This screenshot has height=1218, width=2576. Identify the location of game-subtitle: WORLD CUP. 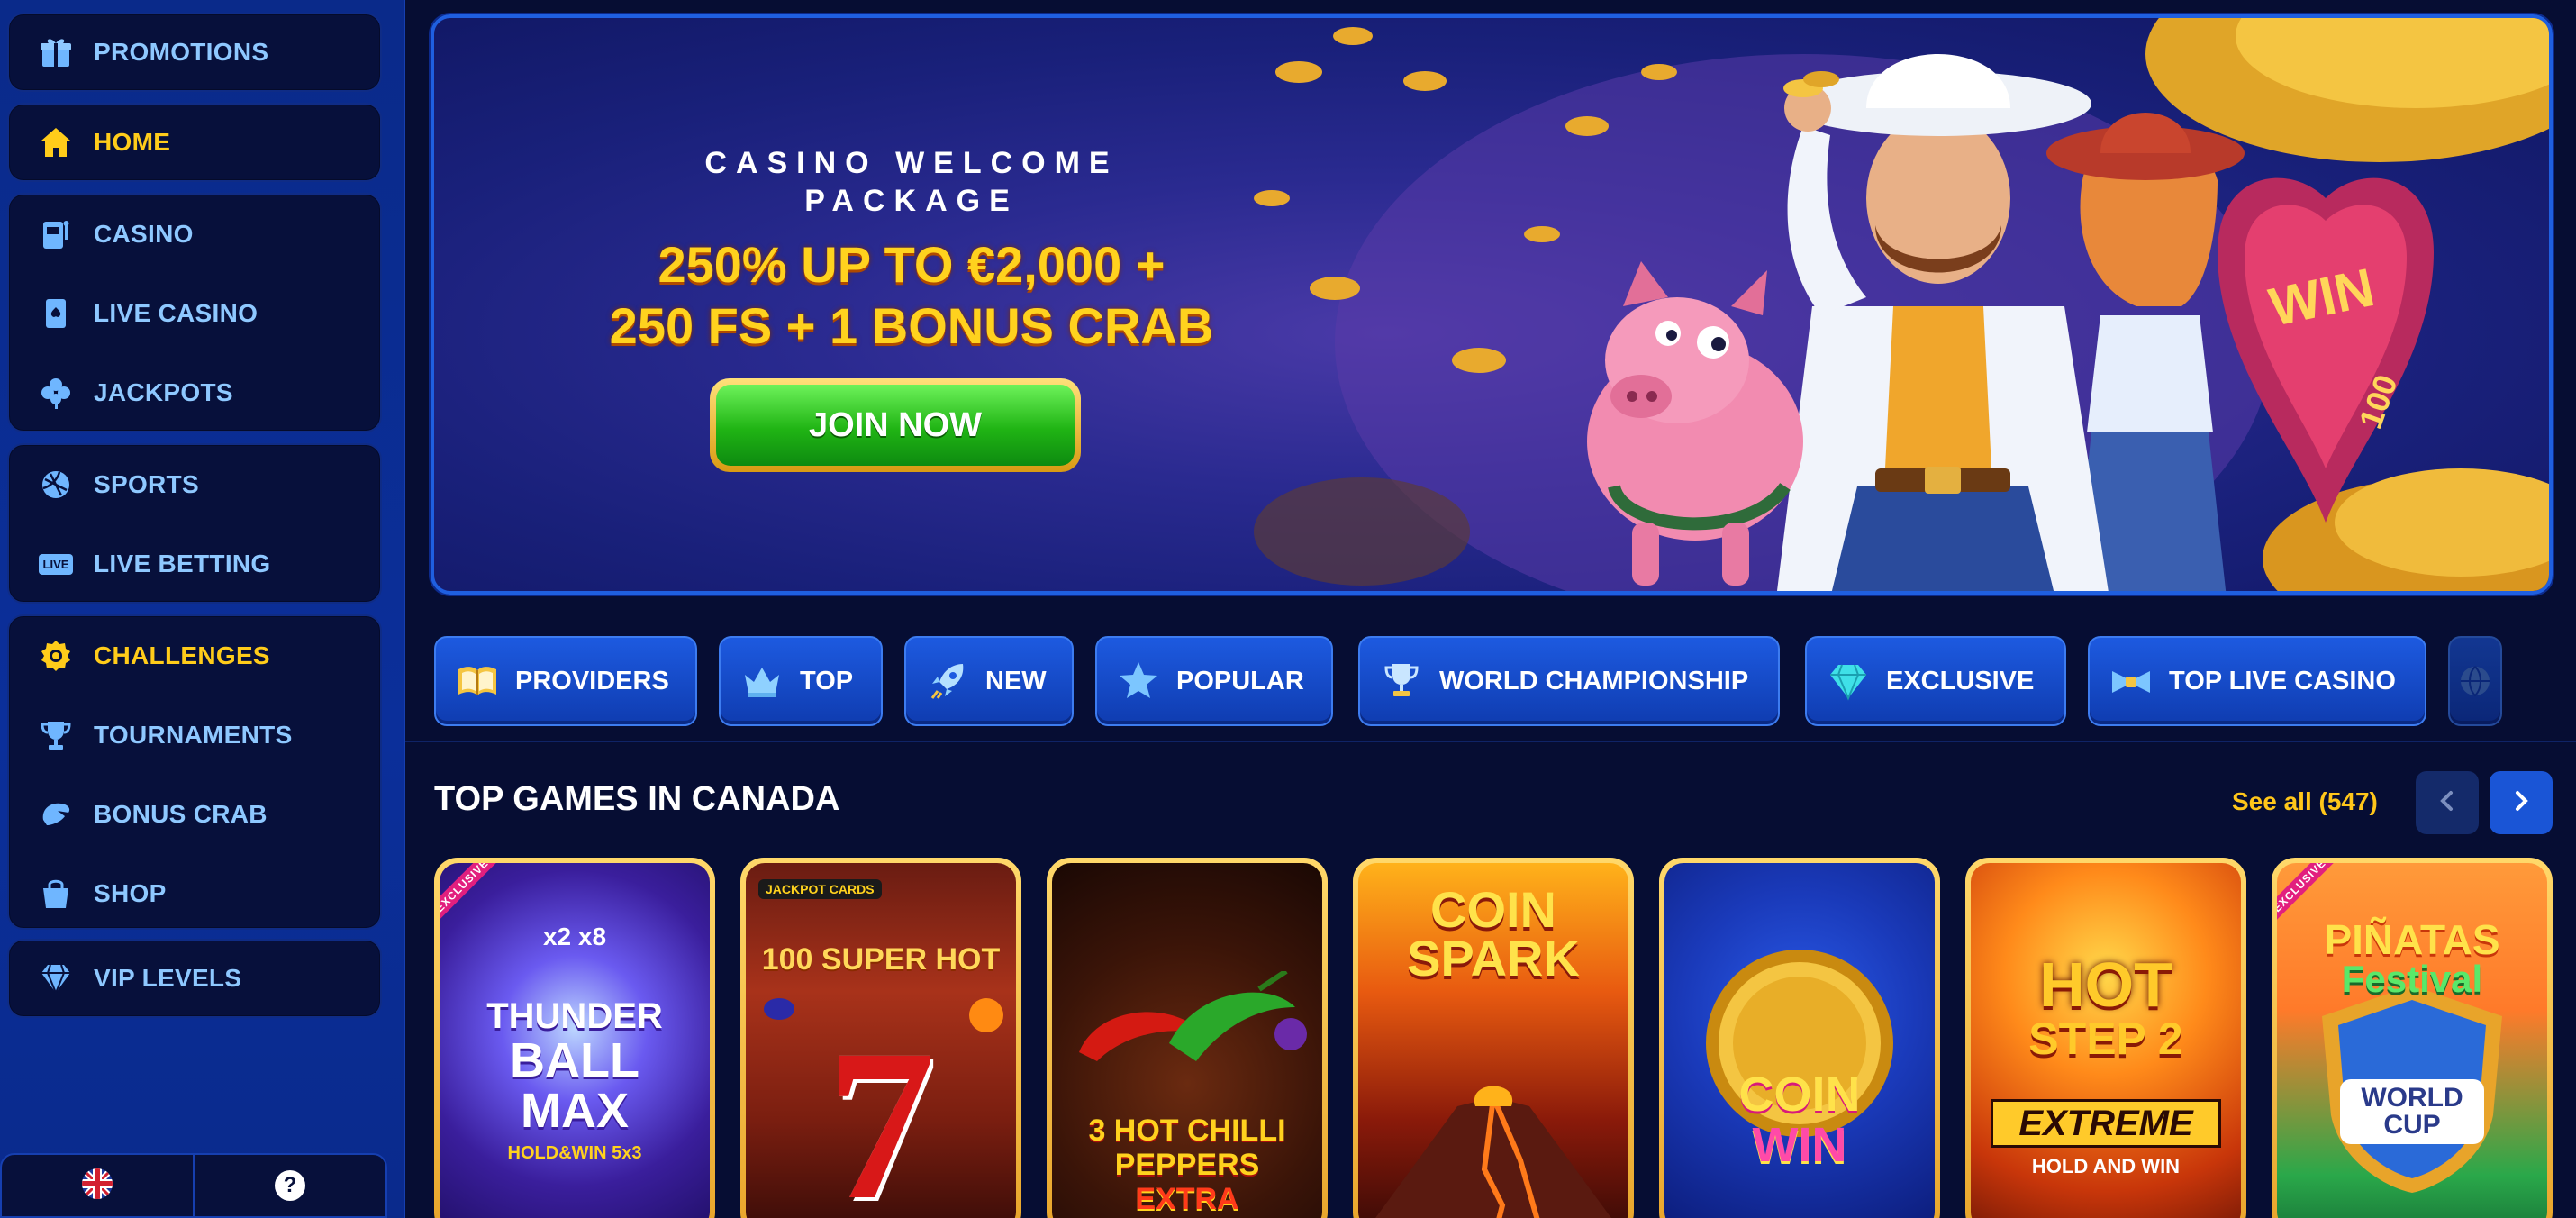
(2412, 1111).